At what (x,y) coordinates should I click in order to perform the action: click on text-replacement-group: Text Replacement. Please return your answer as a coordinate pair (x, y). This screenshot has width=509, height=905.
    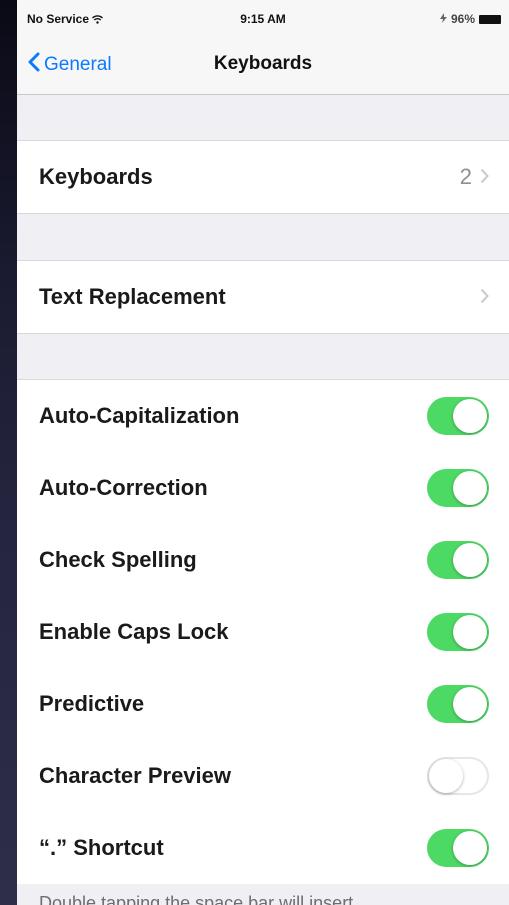
    Looking at the image, I should click on (263, 297).